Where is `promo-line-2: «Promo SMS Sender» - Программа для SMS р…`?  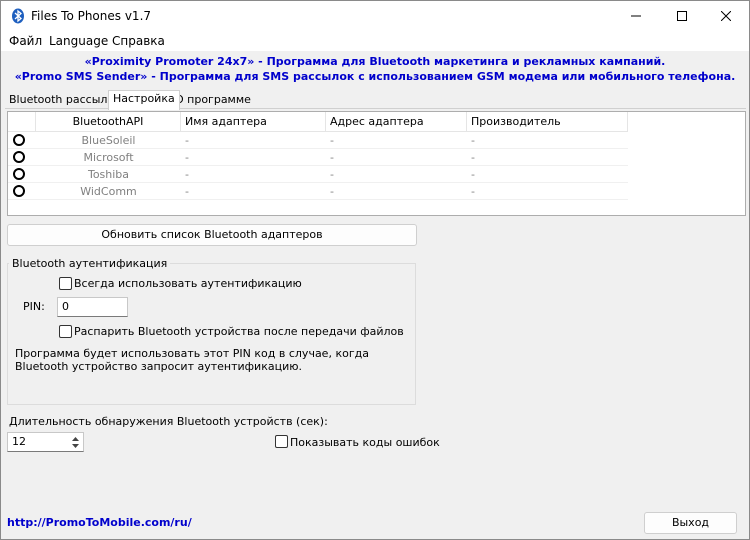 promo-line-2: «Promo SMS Sender» - Программа для SMS р… is located at coordinates (375, 76).